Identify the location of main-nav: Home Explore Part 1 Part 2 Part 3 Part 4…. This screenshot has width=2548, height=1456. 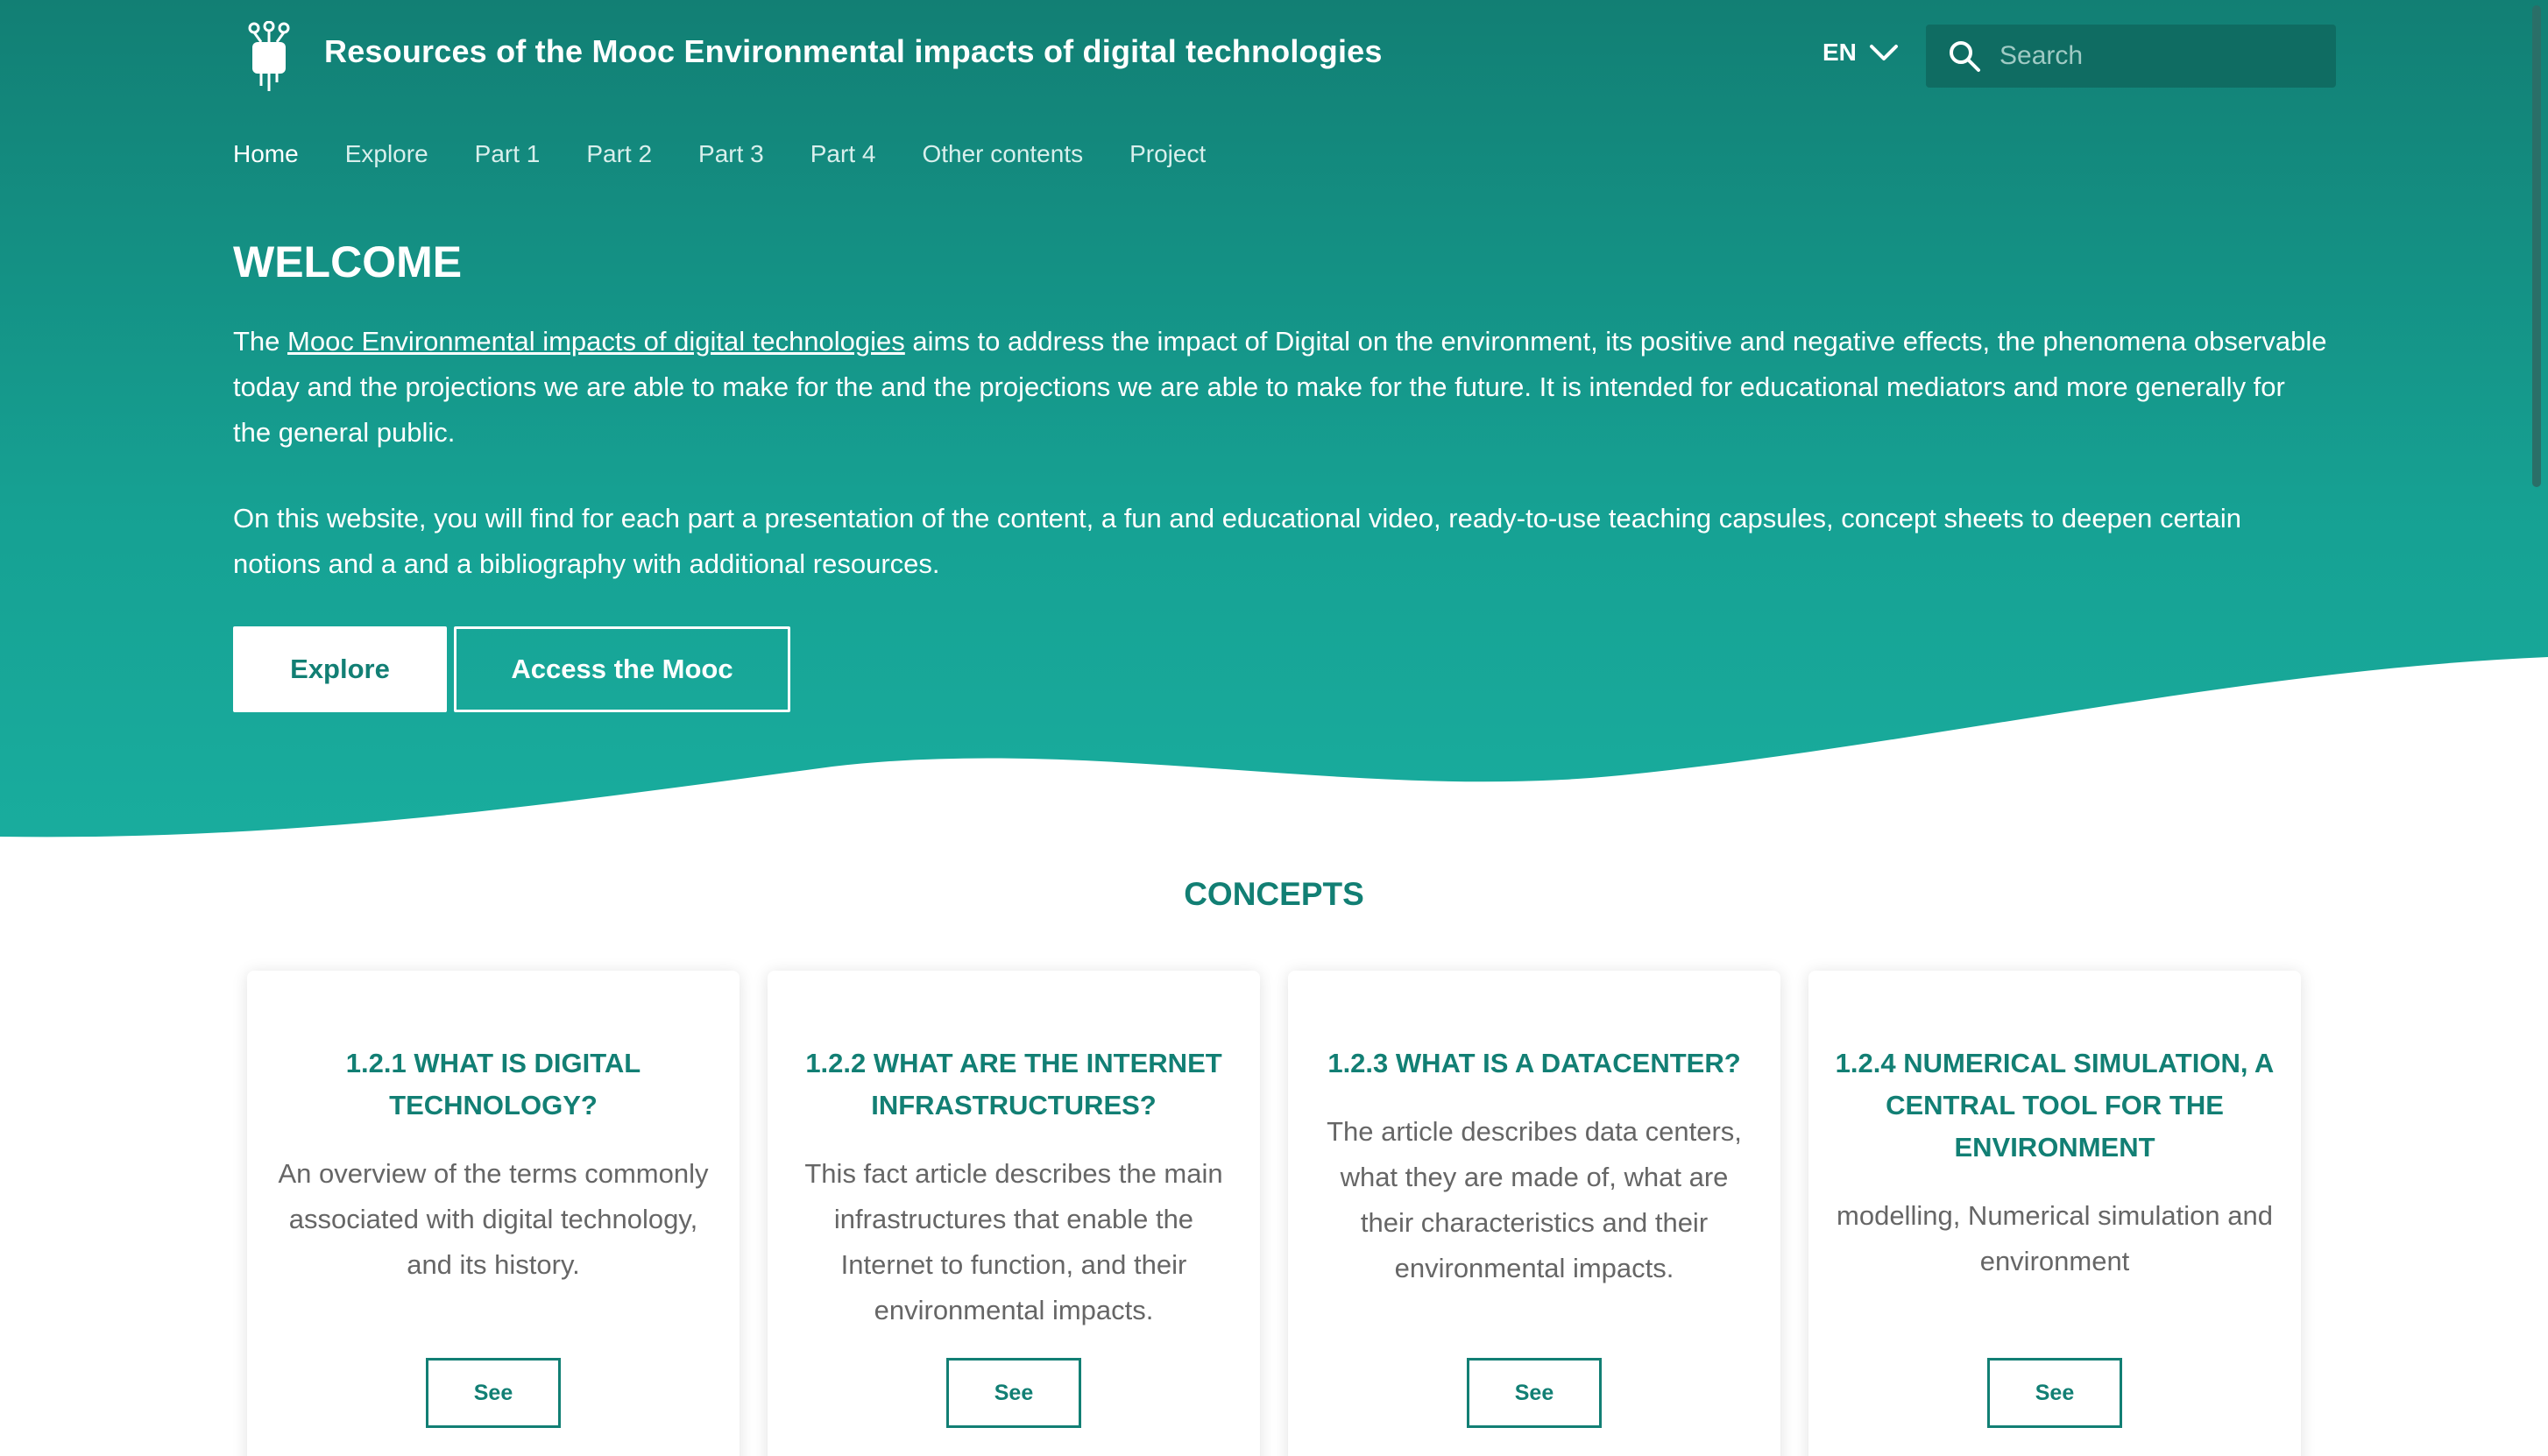
(742, 154).